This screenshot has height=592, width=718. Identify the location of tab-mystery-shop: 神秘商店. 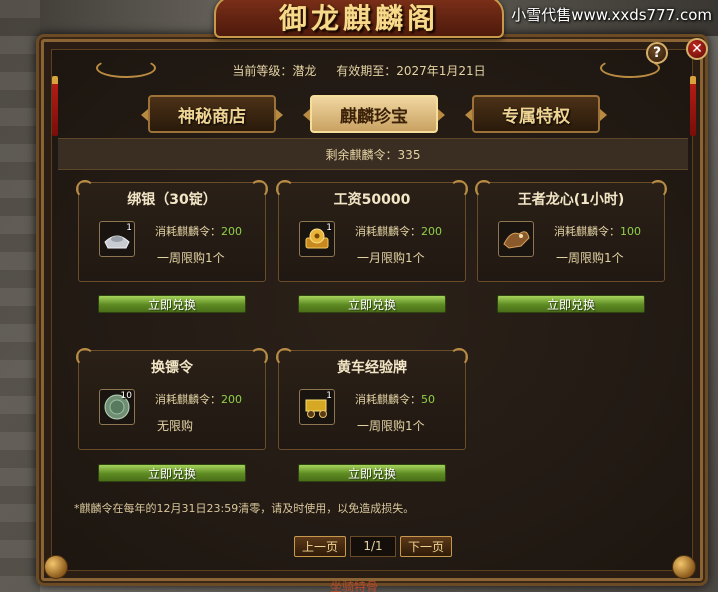
(212, 114).